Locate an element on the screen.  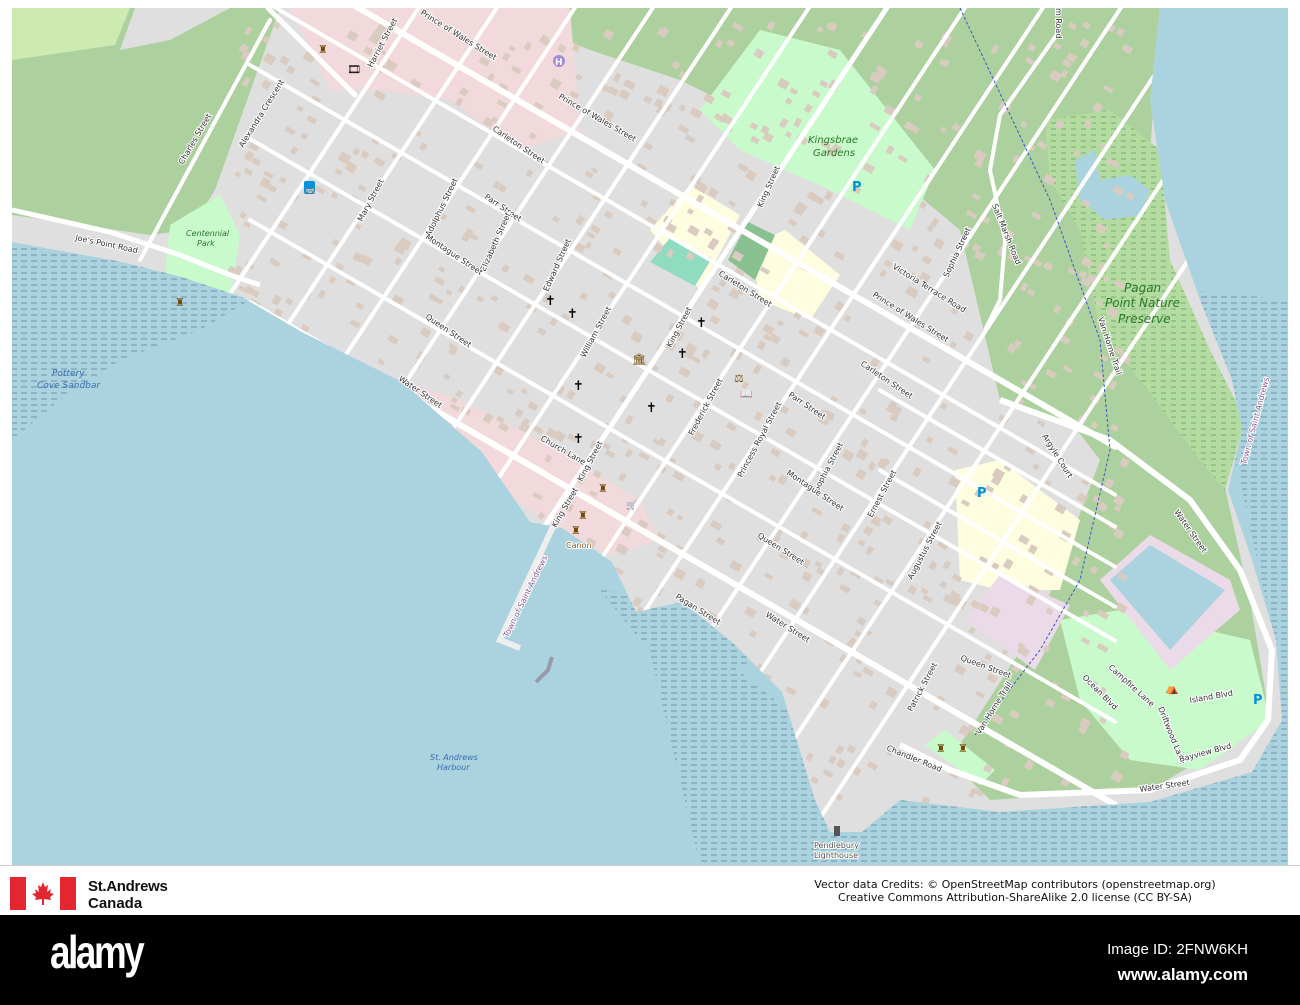
canon-label: Canon is located at coordinates (579, 545).